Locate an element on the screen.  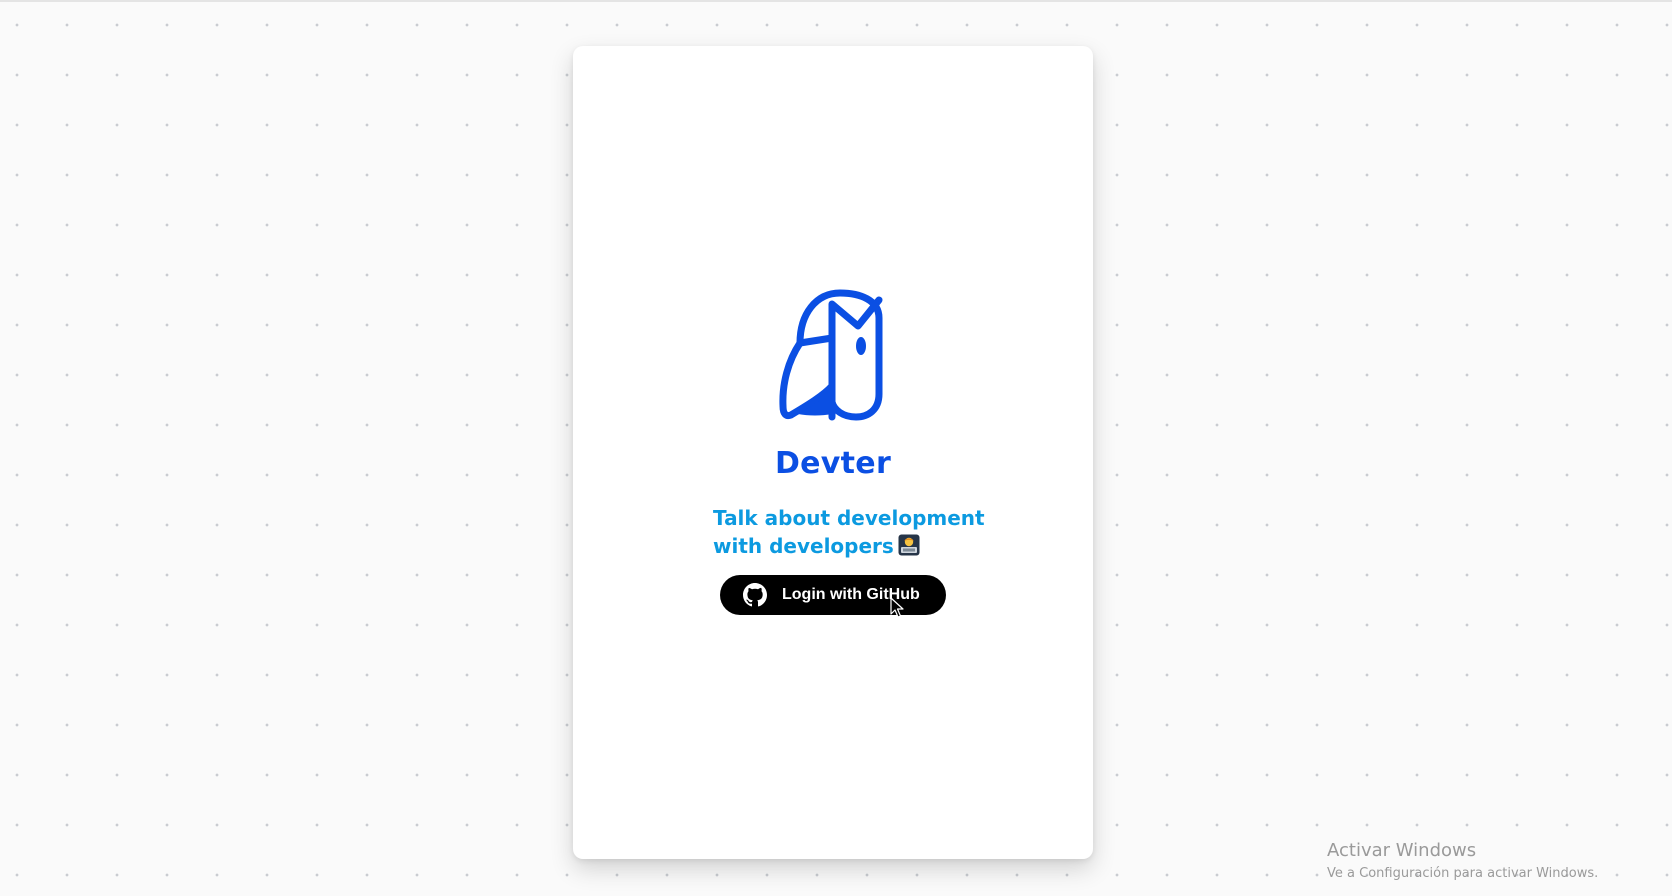
watermark-subtitle: Ve a Configuración para activar Windows. is located at coordinates (1463, 873).